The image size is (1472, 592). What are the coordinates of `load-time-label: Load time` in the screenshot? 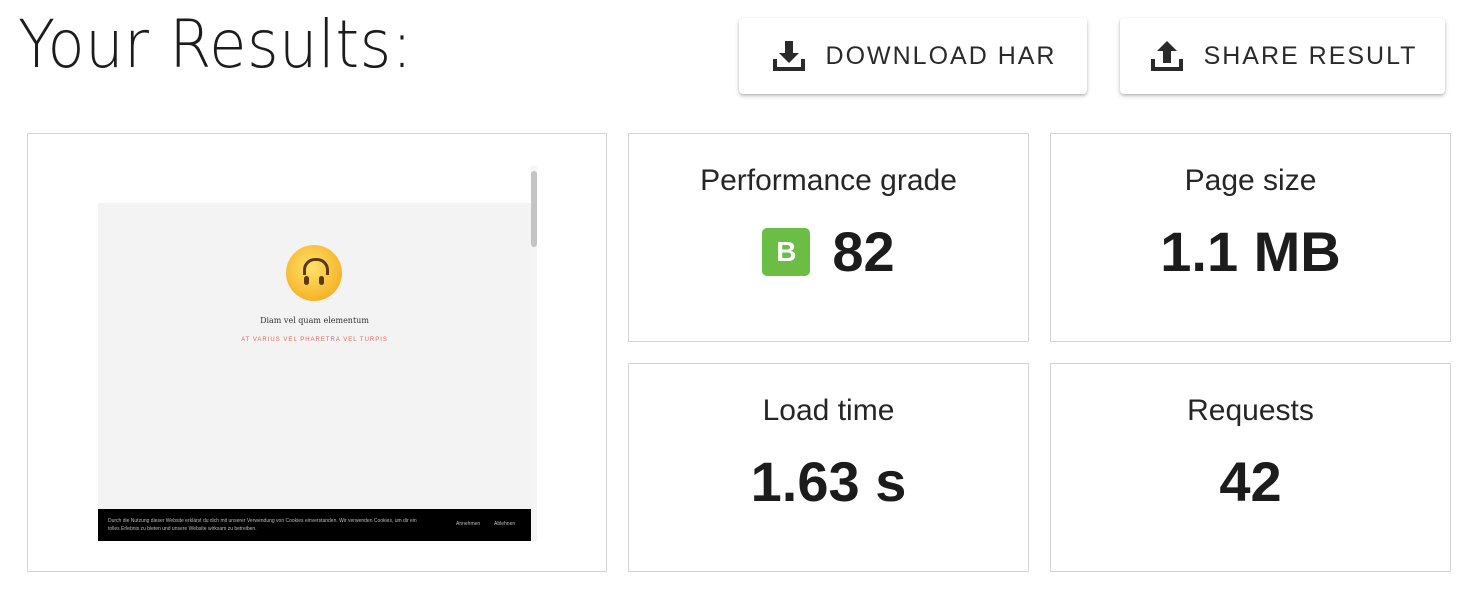 It's located at (828, 410).